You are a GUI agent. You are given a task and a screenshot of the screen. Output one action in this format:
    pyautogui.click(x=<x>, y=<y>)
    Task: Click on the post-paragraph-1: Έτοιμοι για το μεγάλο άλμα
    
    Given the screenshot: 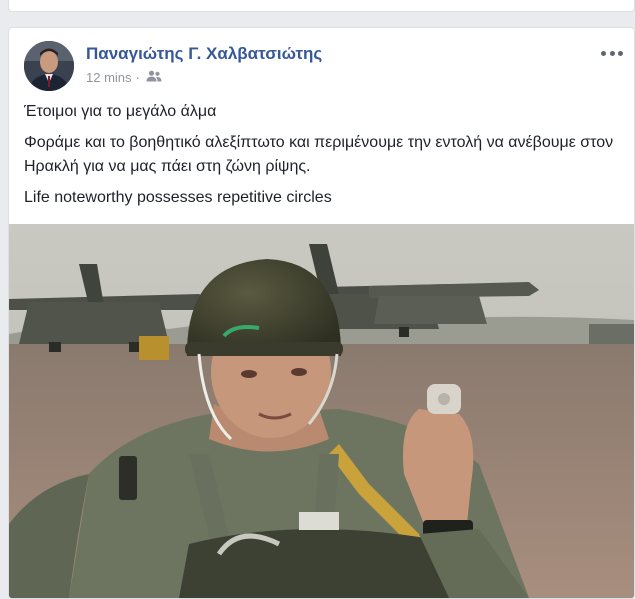 What is the action you would take?
    pyautogui.click(x=120, y=111)
    